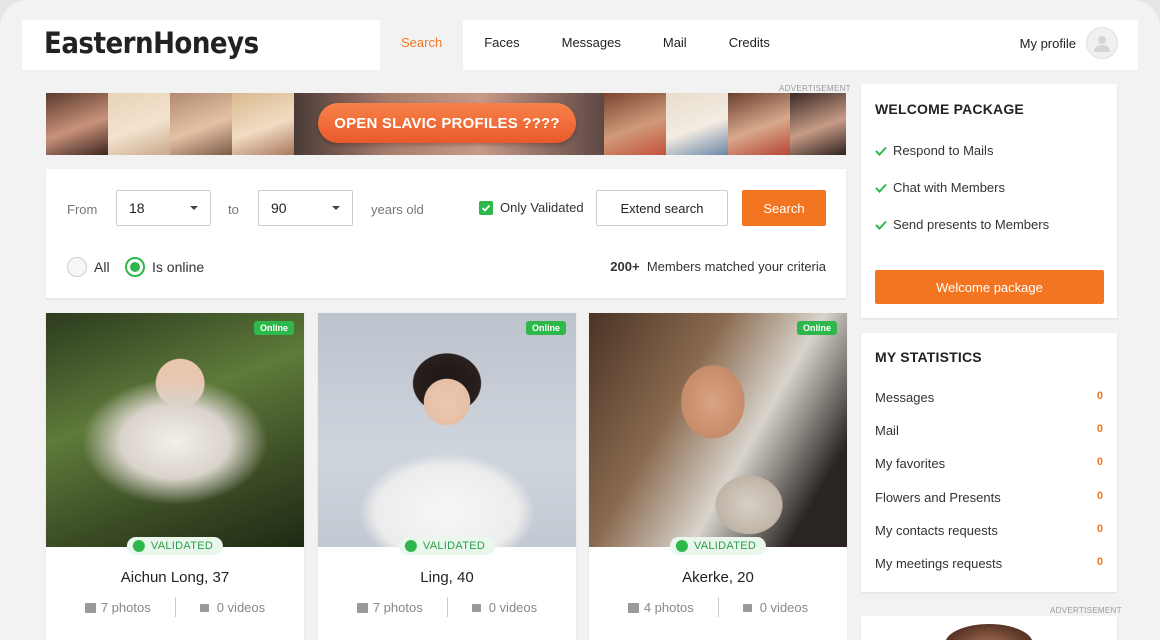 The height and width of the screenshot is (640, 1160). I want to click on photos-count: 7 photos, so click(389, 607).